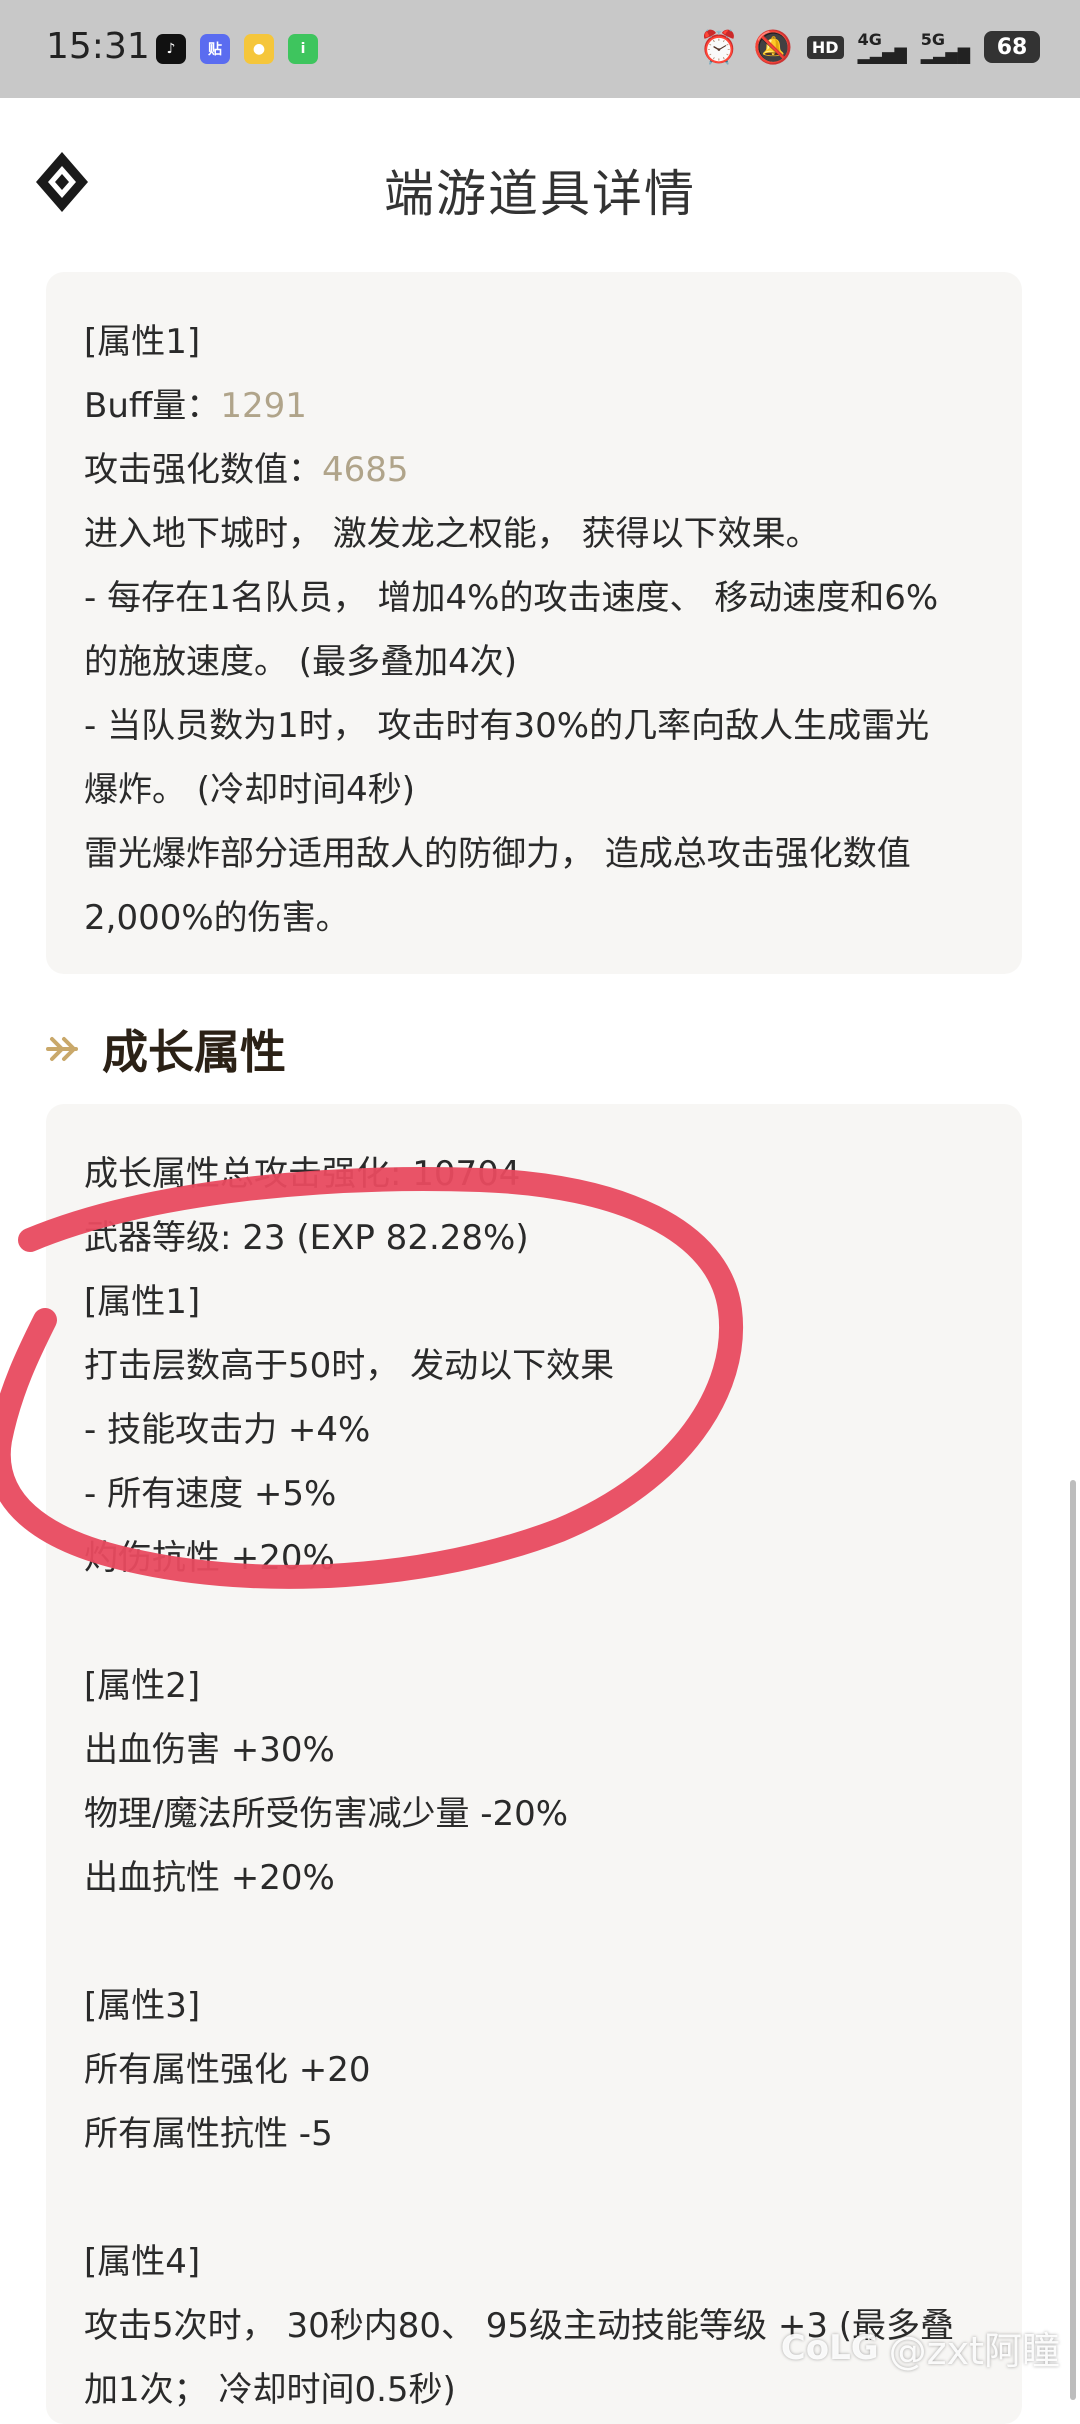 The width and height of the screenshot is (1080, 2424). Describe the element at coordinates (1012, 47) in the screenshot. I see `battery-icon: 68` at that location.